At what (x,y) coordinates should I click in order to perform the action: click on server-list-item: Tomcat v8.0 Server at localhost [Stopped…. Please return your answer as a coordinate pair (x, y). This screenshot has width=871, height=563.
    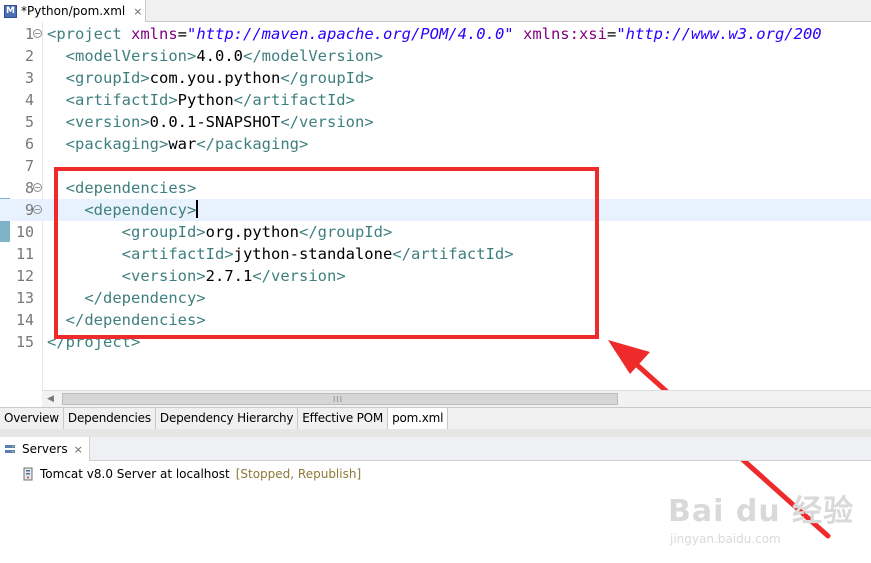
    Looking at the image, I should click on (191, 474).